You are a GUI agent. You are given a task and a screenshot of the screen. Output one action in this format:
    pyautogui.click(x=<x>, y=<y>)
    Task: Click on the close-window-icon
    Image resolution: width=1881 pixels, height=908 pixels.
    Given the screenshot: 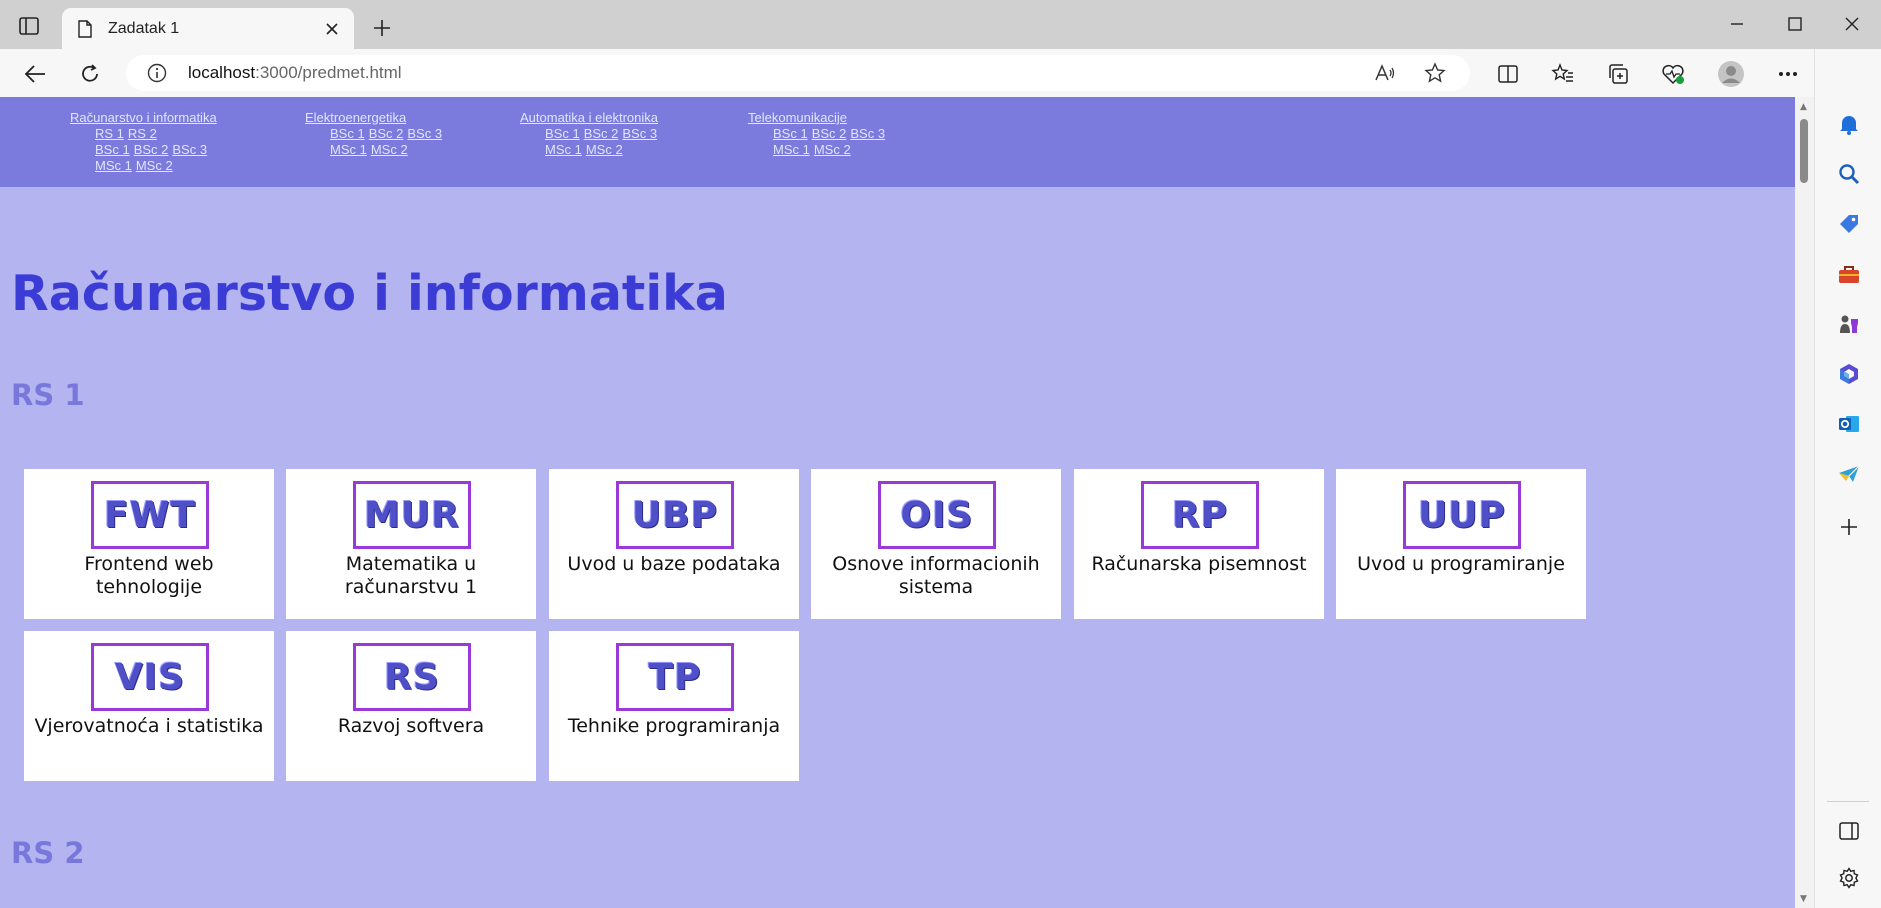 What is the action you would take?
    pyautogui.click(x=1852, y=24)
    